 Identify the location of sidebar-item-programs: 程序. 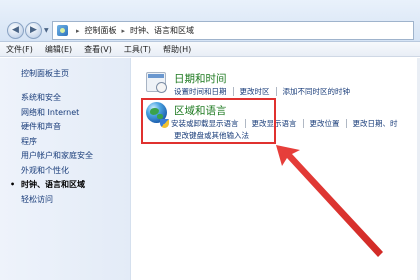
(75, 142).